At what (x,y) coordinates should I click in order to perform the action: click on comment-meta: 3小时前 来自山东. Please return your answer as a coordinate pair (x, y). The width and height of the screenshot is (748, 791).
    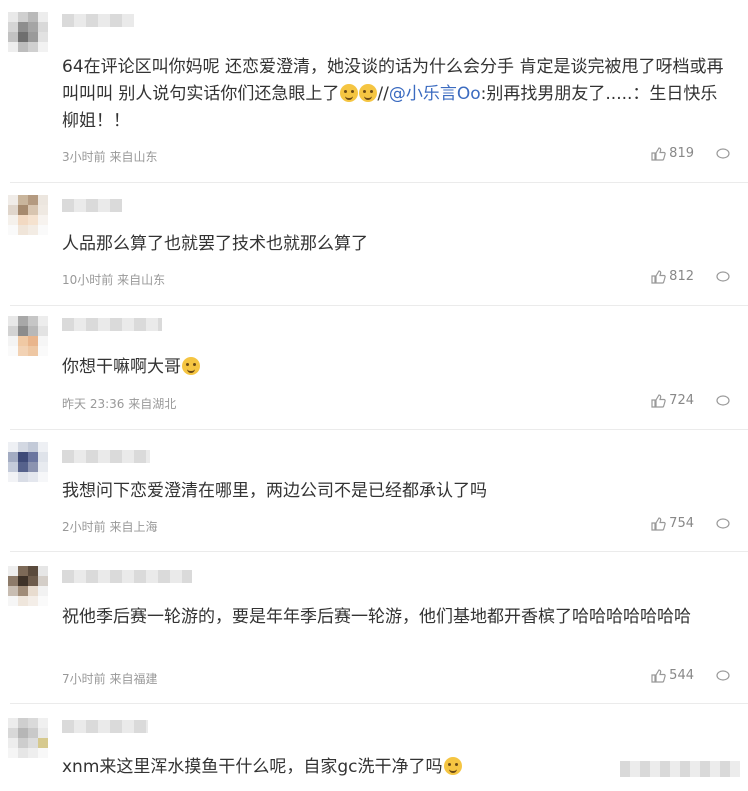
    Looking at the image, I should click on (110, 157).